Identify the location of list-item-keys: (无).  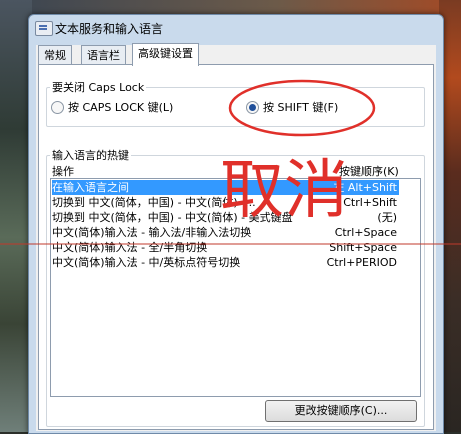
(387, 217).